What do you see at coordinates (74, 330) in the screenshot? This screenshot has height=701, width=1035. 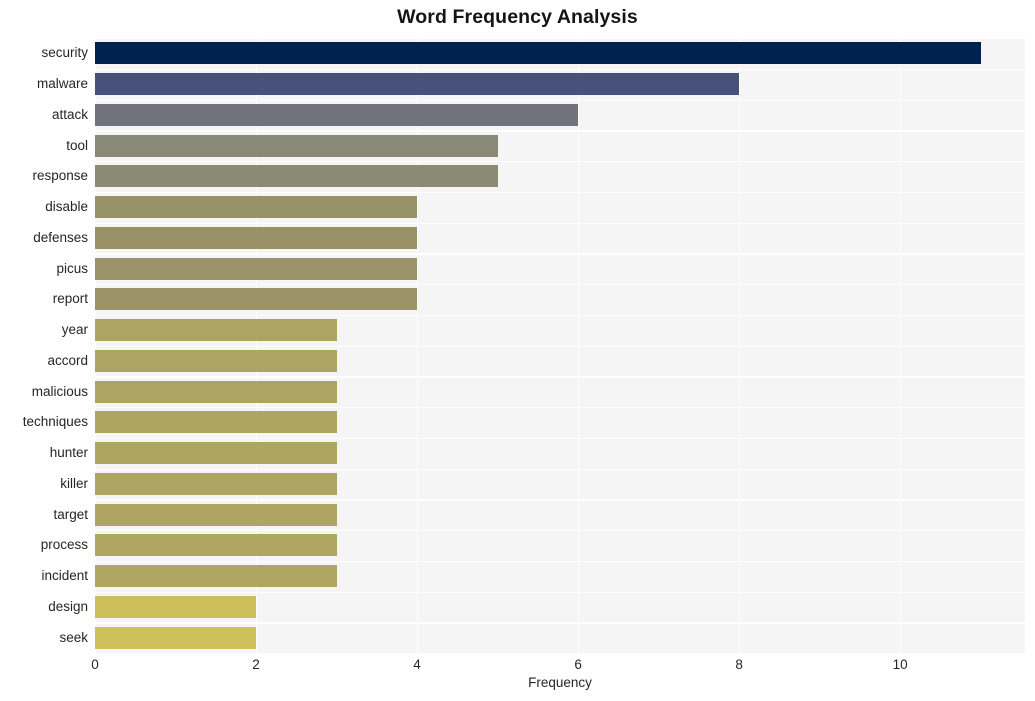 I see `y-axis-tick-label: year` at bounding box center [74, 330].